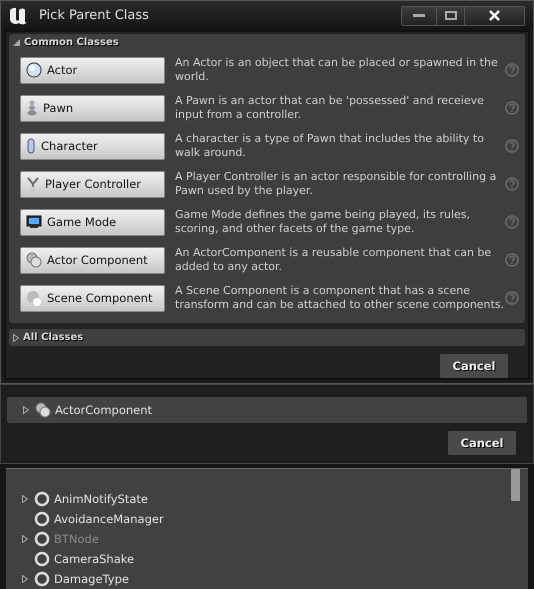 Image resolution: width=534 pixels, height=589 pixels. Describe the element at coordinates (92, 260) in the screenshot. I see `class-button: Actor Component` at that location.